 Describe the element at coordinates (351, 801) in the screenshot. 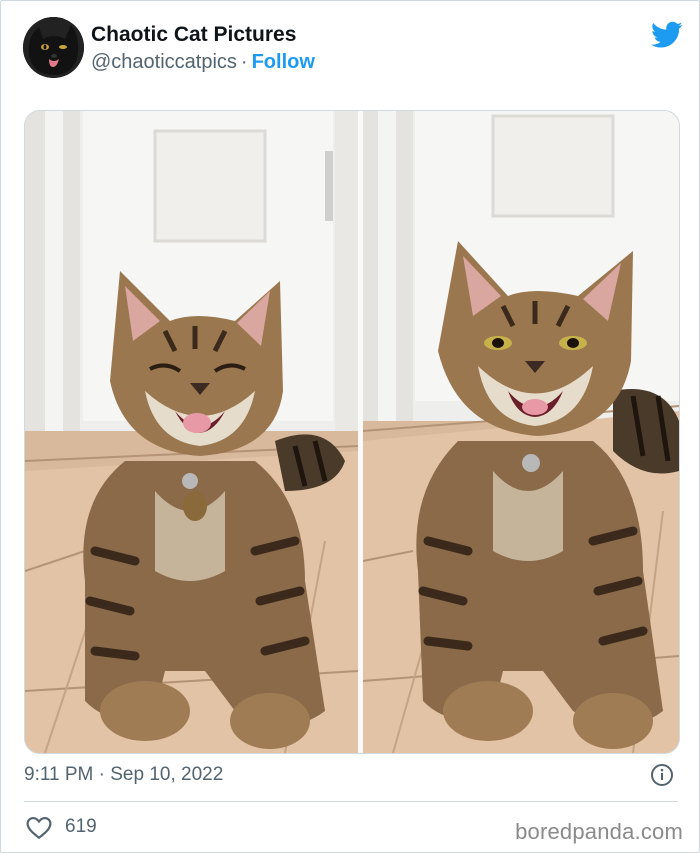

I see `divider` at that location.